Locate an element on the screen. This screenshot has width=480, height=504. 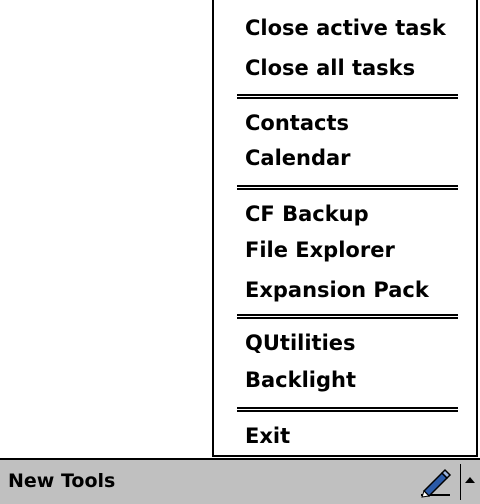
pen-icon is located at coordinates (436, 483).